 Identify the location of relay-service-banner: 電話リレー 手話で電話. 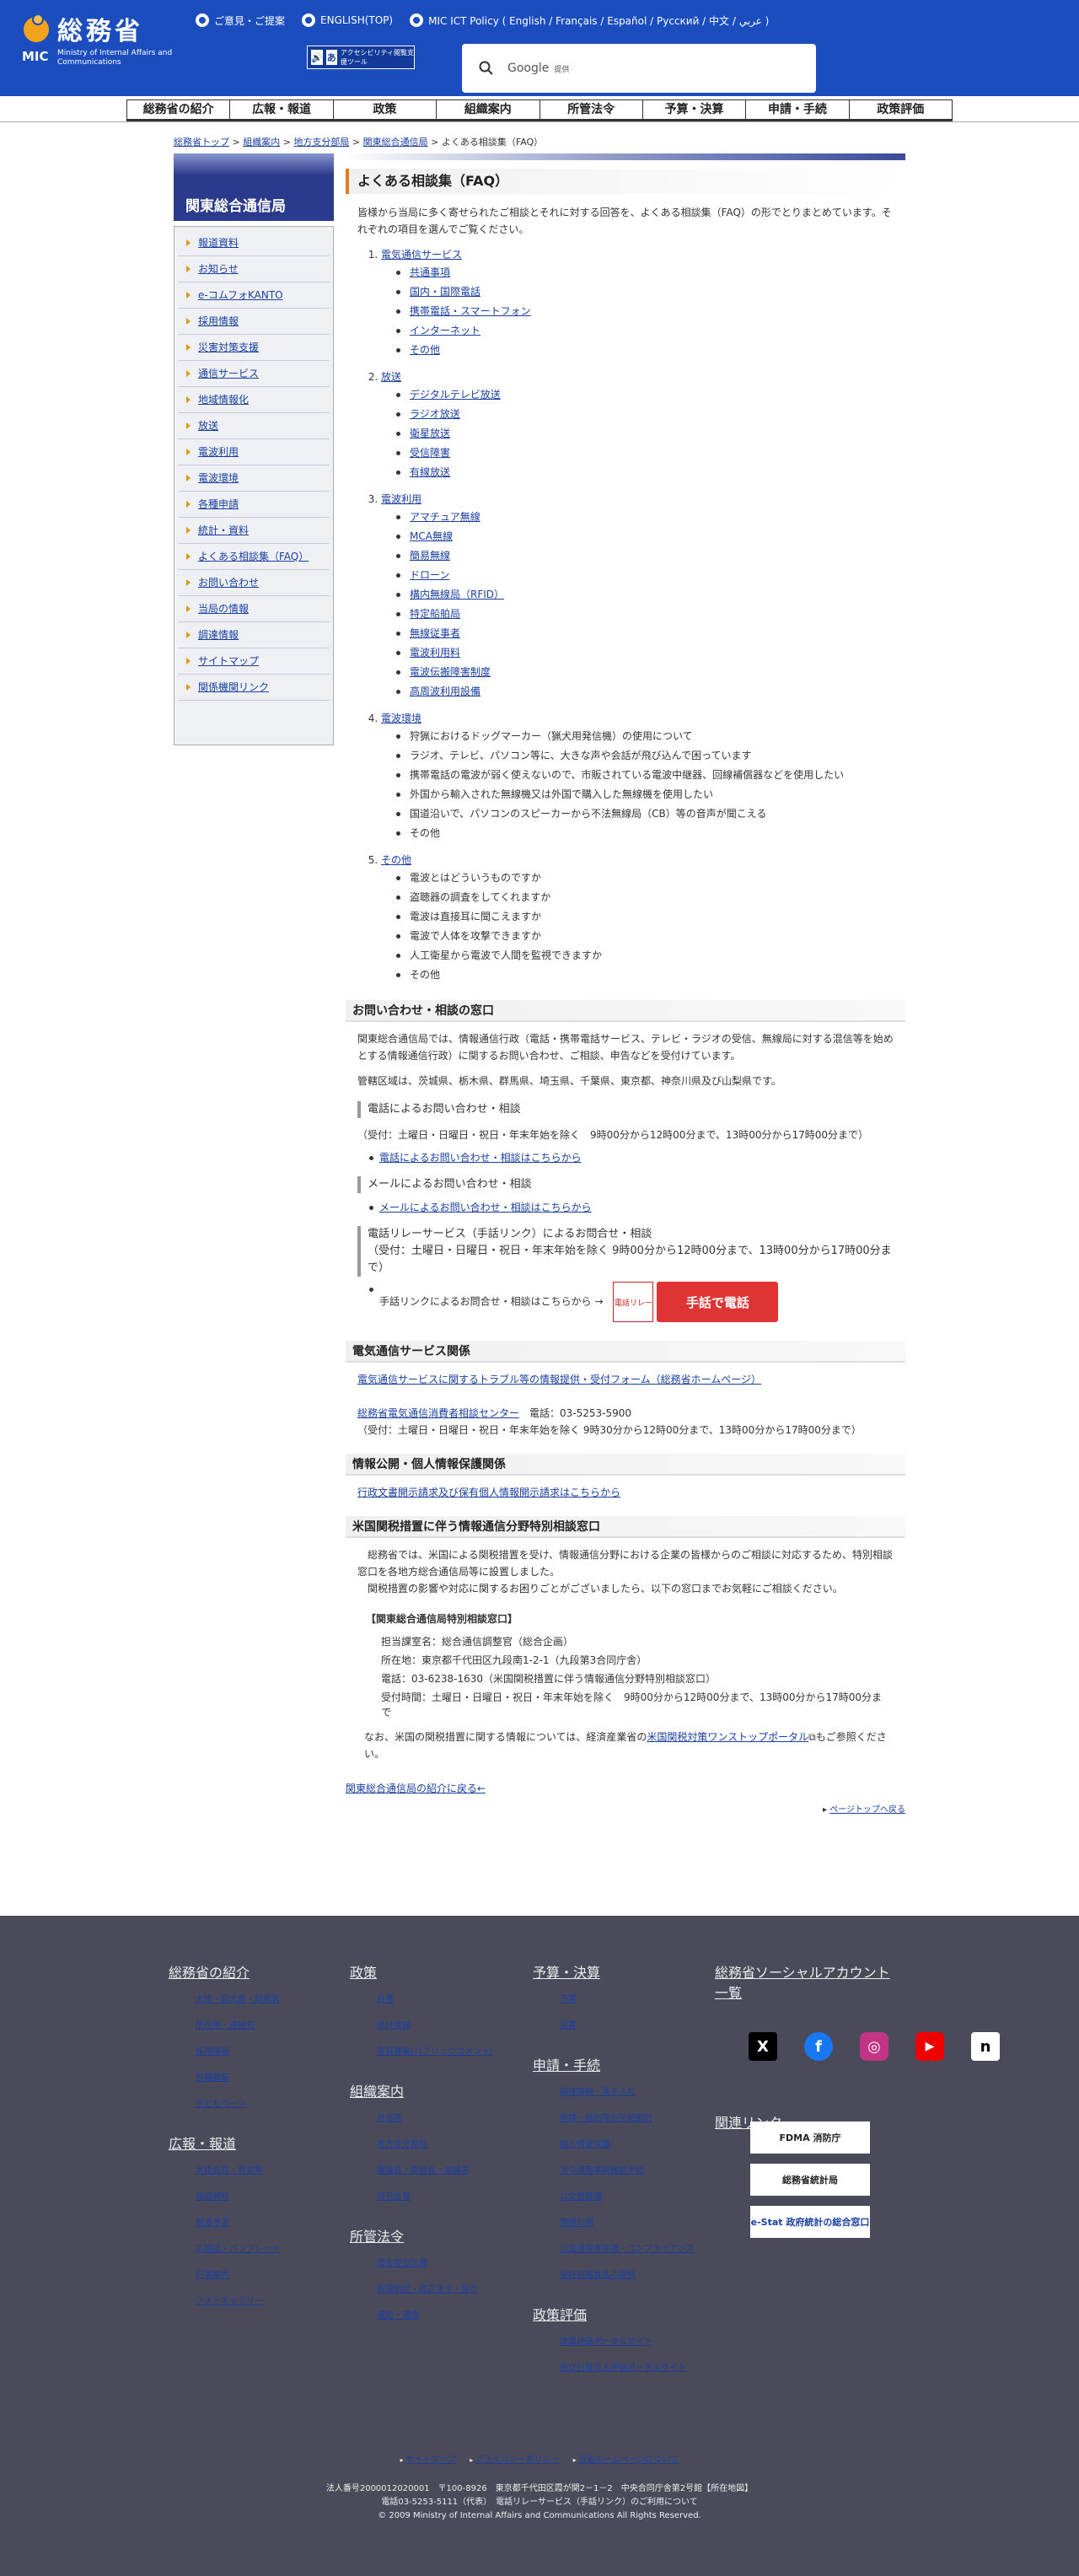
(696, 1302).